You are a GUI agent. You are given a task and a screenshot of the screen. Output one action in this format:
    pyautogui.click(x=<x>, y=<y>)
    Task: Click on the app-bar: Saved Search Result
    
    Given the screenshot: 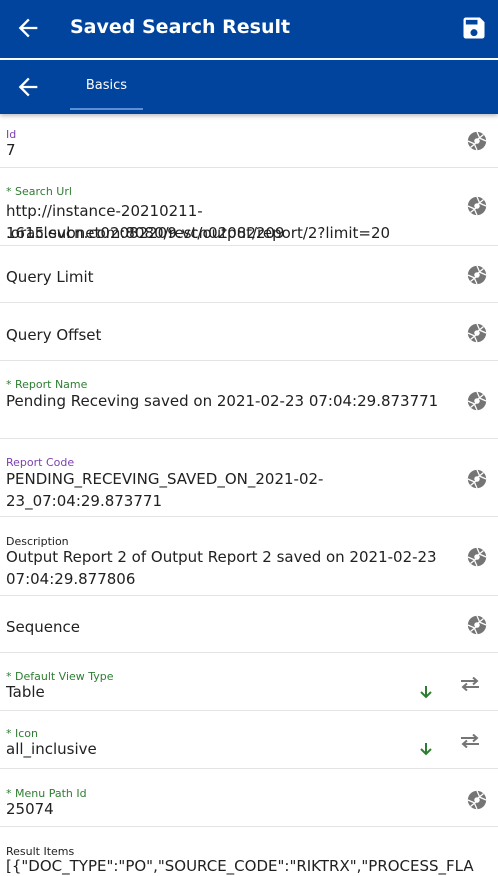 What is the action you would take?
    pyautogui.click(x=249, y=29)
    